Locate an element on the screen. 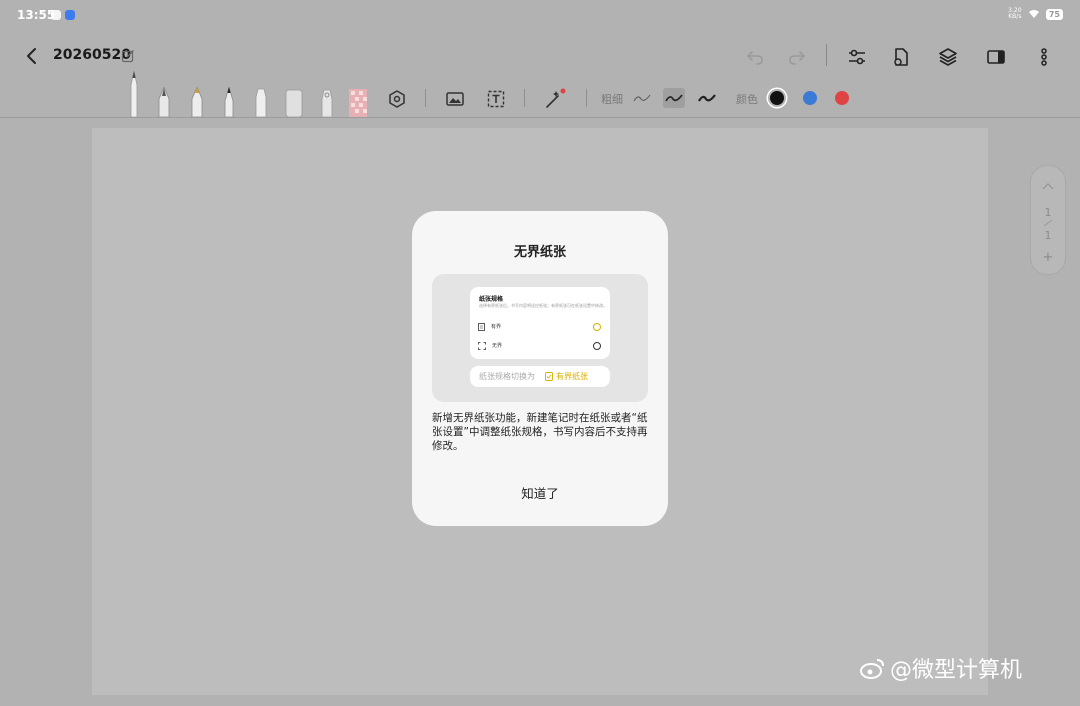 The image size is (1080, 706). redo-button is located at coordinates (797, 57).